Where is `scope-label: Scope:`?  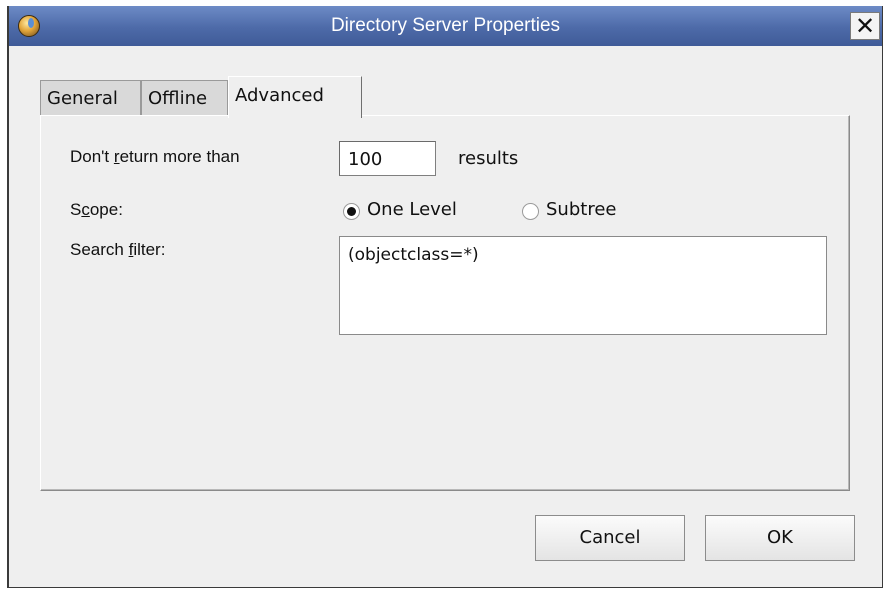
scope-label: Scope: is located at coordinates (96, 209).